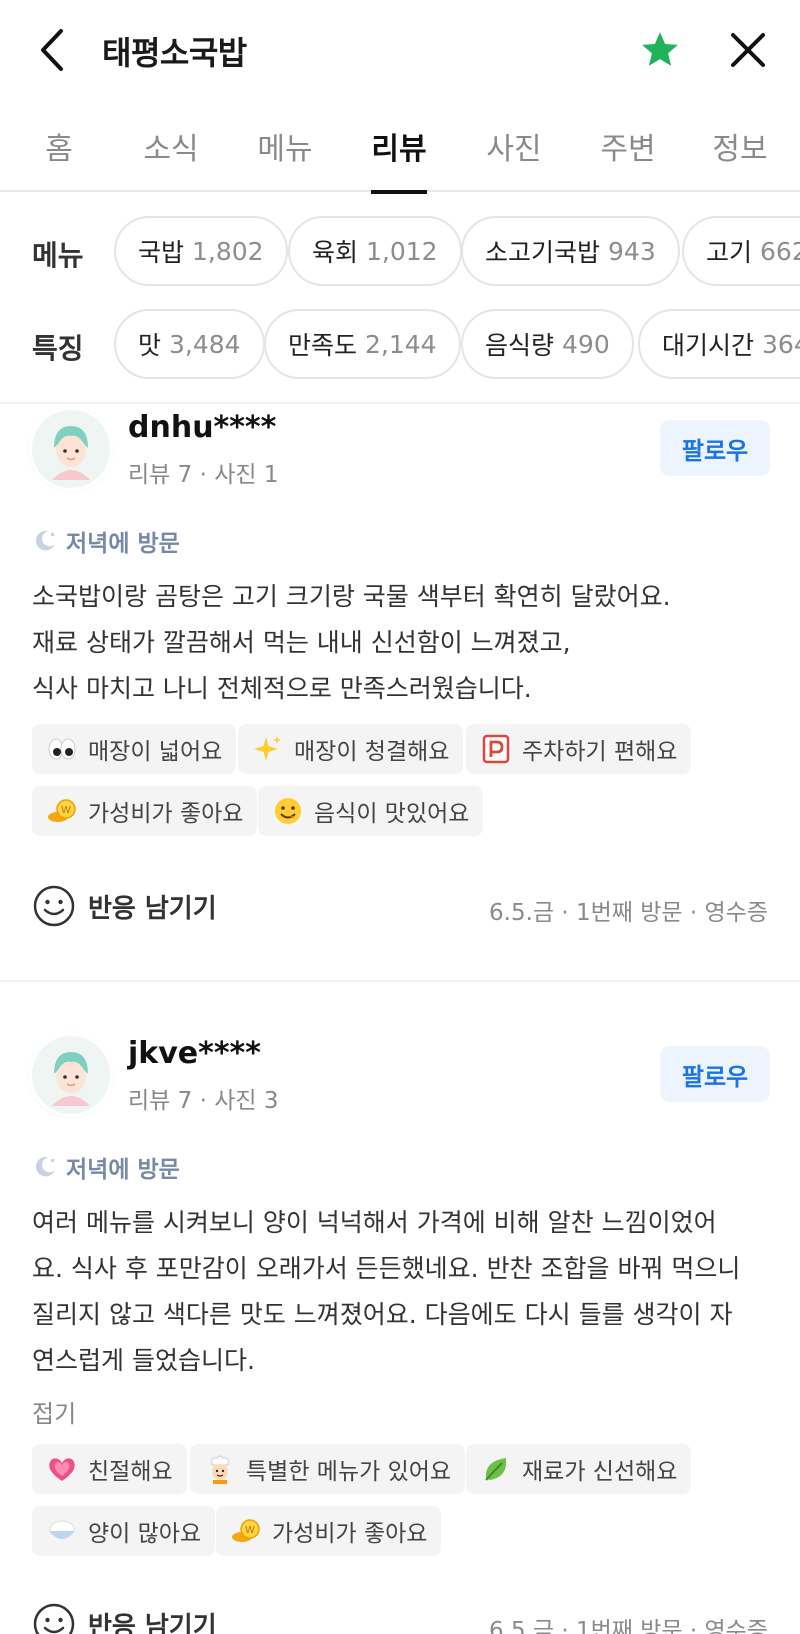 The width and height of the screenshot is (800, 1634). I want to click on chip-name: 고기, so click(729, 252).